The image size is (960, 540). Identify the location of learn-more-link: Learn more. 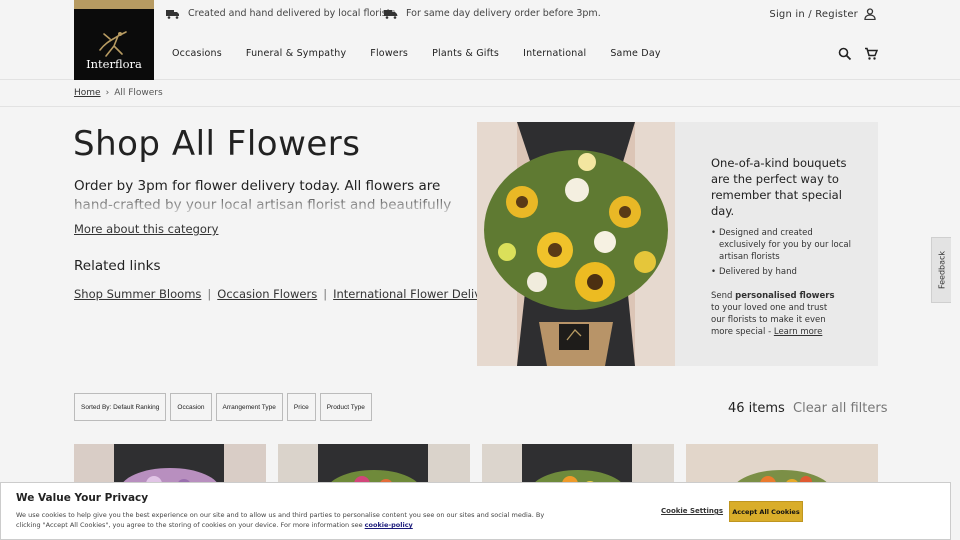
(798, 332).